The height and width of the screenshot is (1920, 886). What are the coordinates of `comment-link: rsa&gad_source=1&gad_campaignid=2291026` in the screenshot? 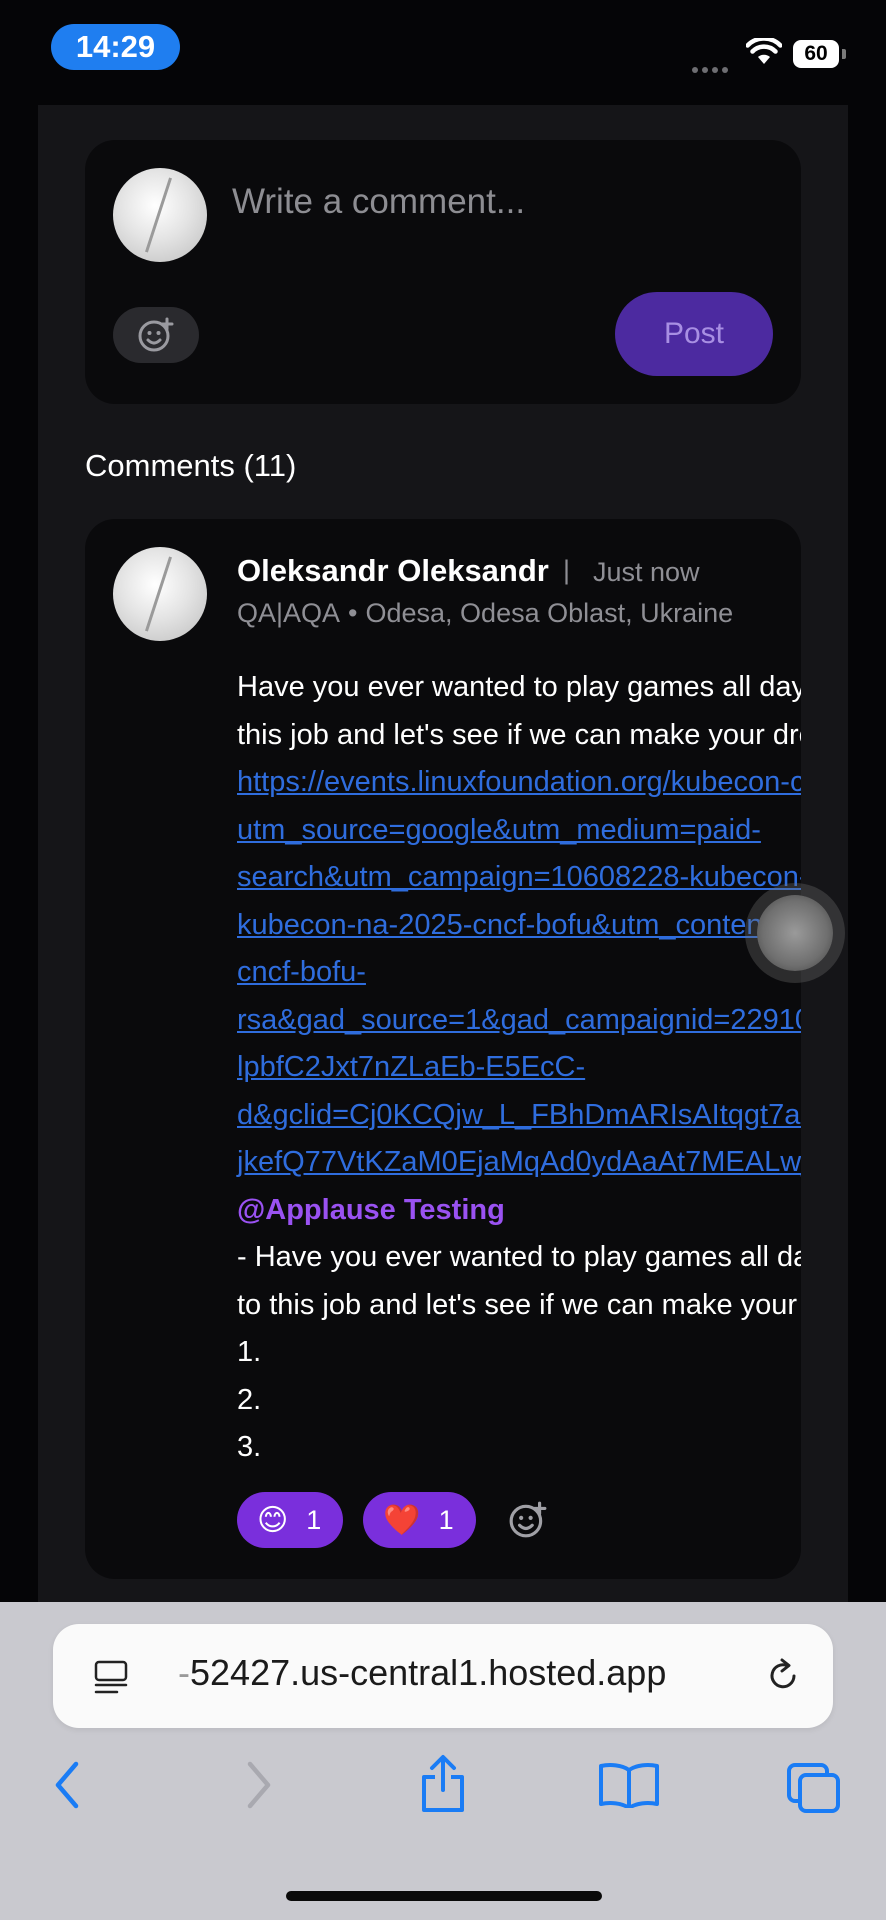 It's located at (519, 1021).